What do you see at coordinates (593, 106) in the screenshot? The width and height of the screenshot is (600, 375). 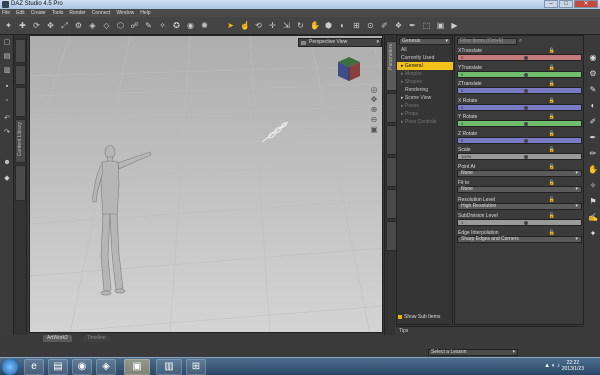 I see `dial-icon: ◐` at bounding box center [593, 106].